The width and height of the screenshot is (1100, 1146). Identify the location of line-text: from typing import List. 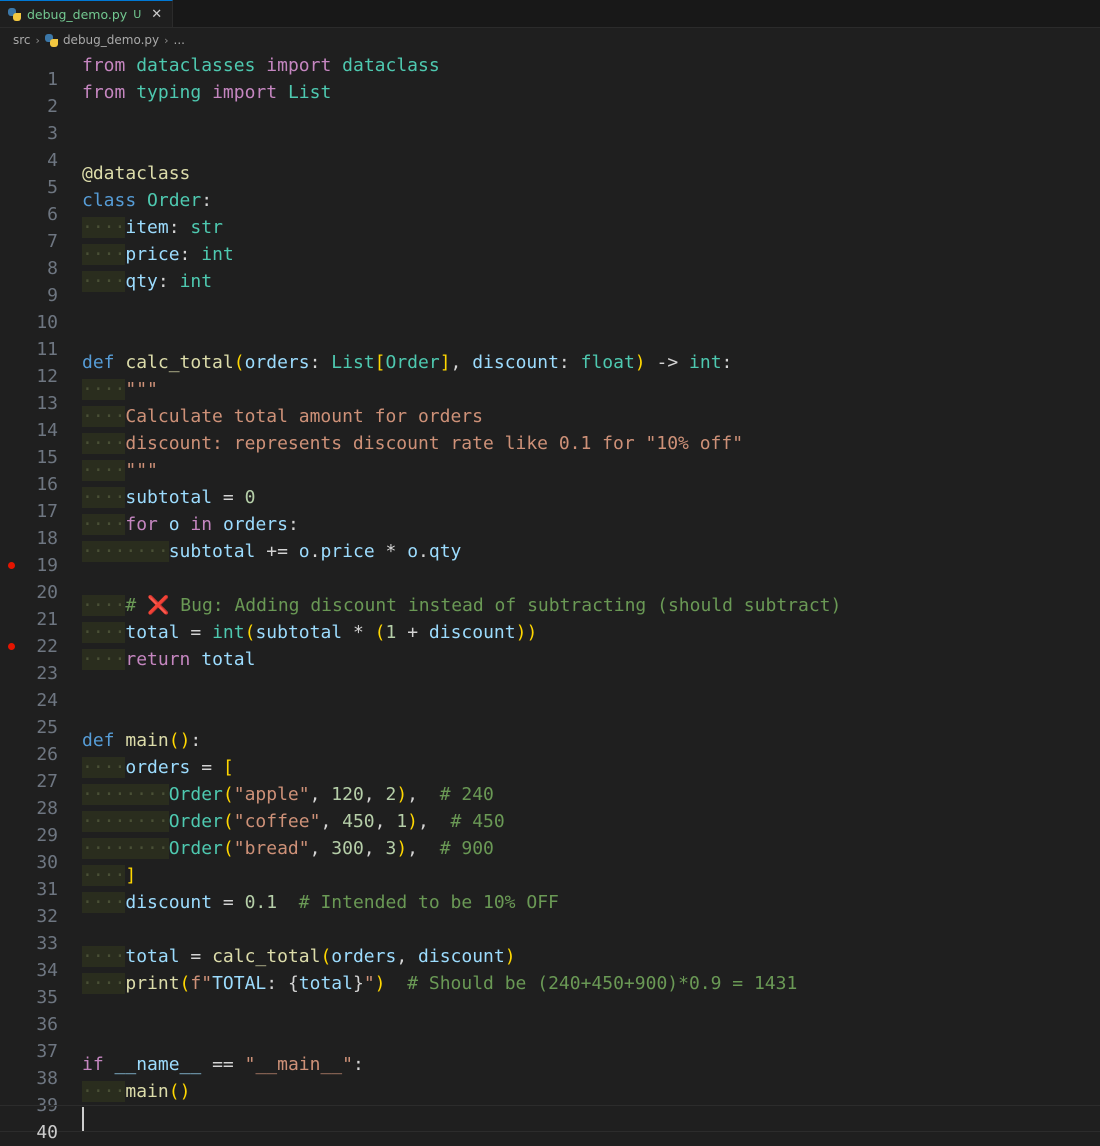
(207, 92).